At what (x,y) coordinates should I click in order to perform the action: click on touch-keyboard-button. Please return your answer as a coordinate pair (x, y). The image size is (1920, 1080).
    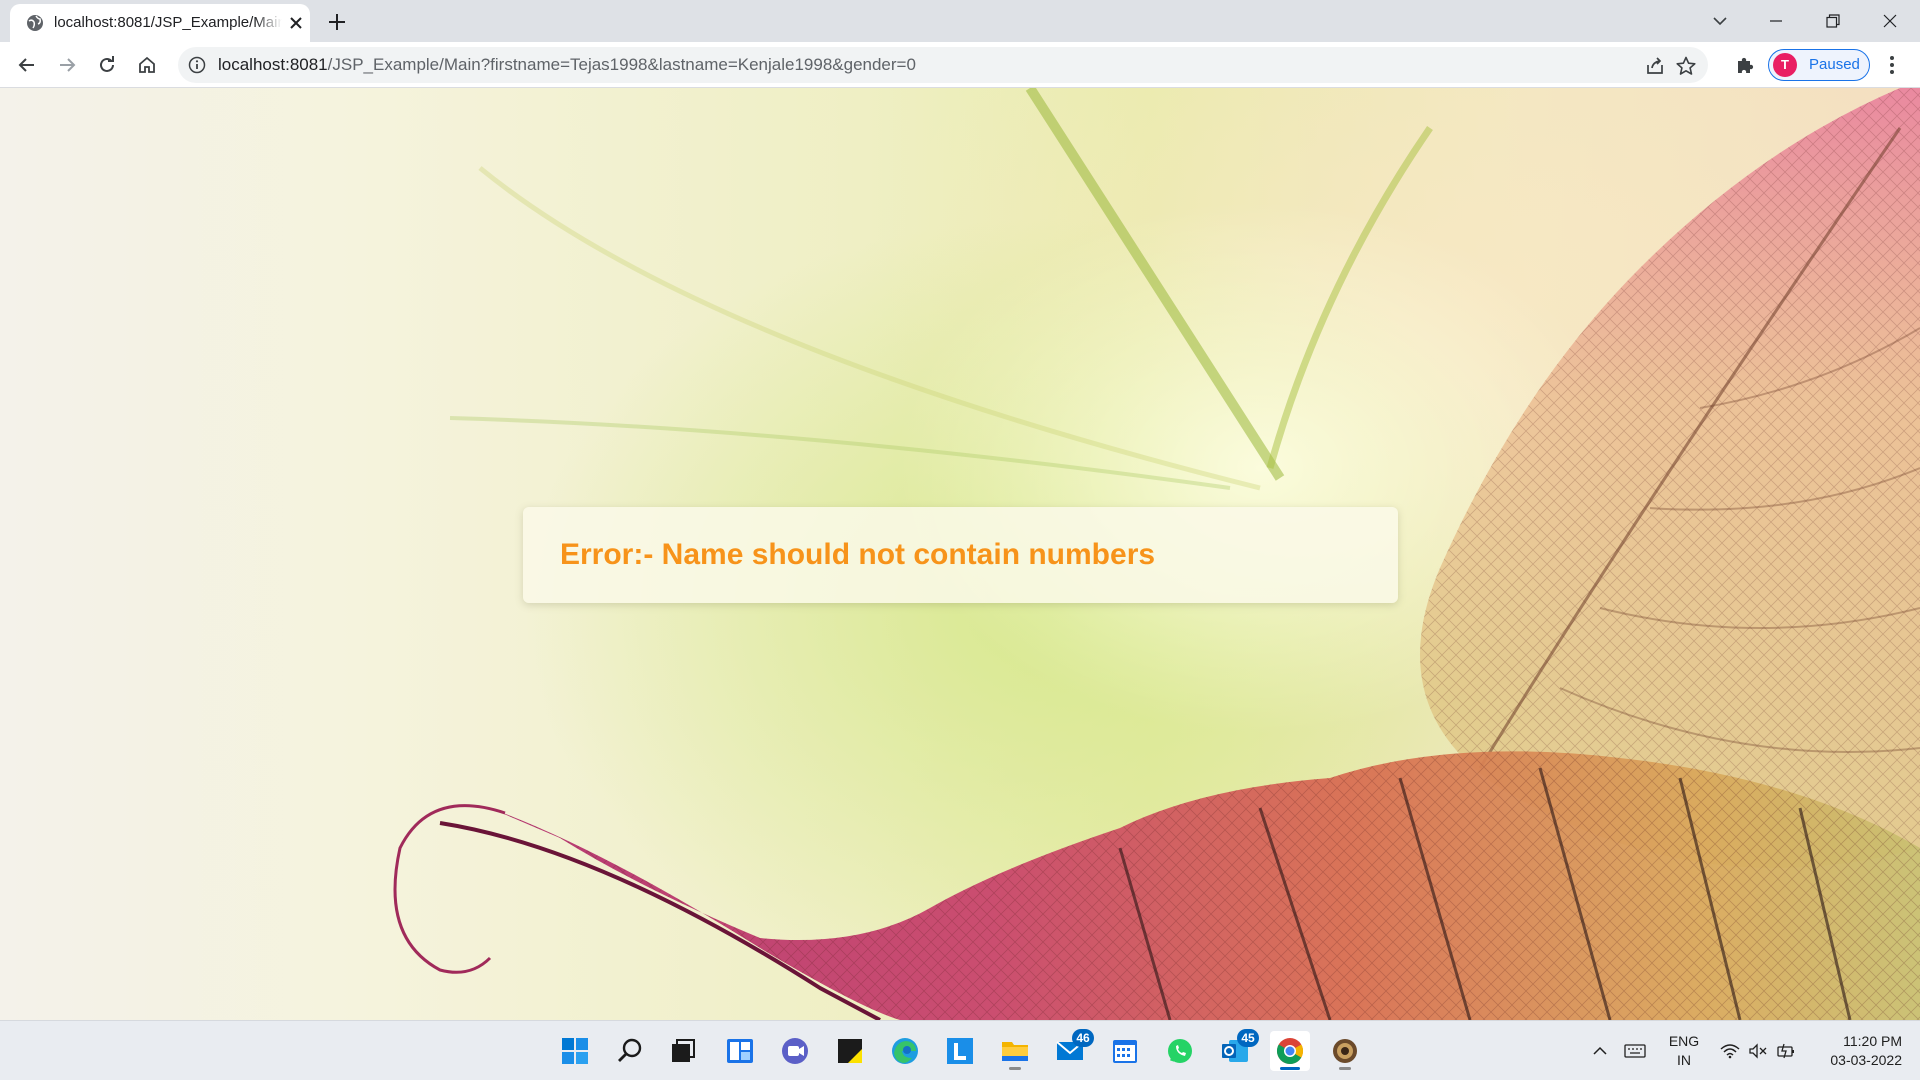
    Looking at the image, I should click on (1635, 1050).